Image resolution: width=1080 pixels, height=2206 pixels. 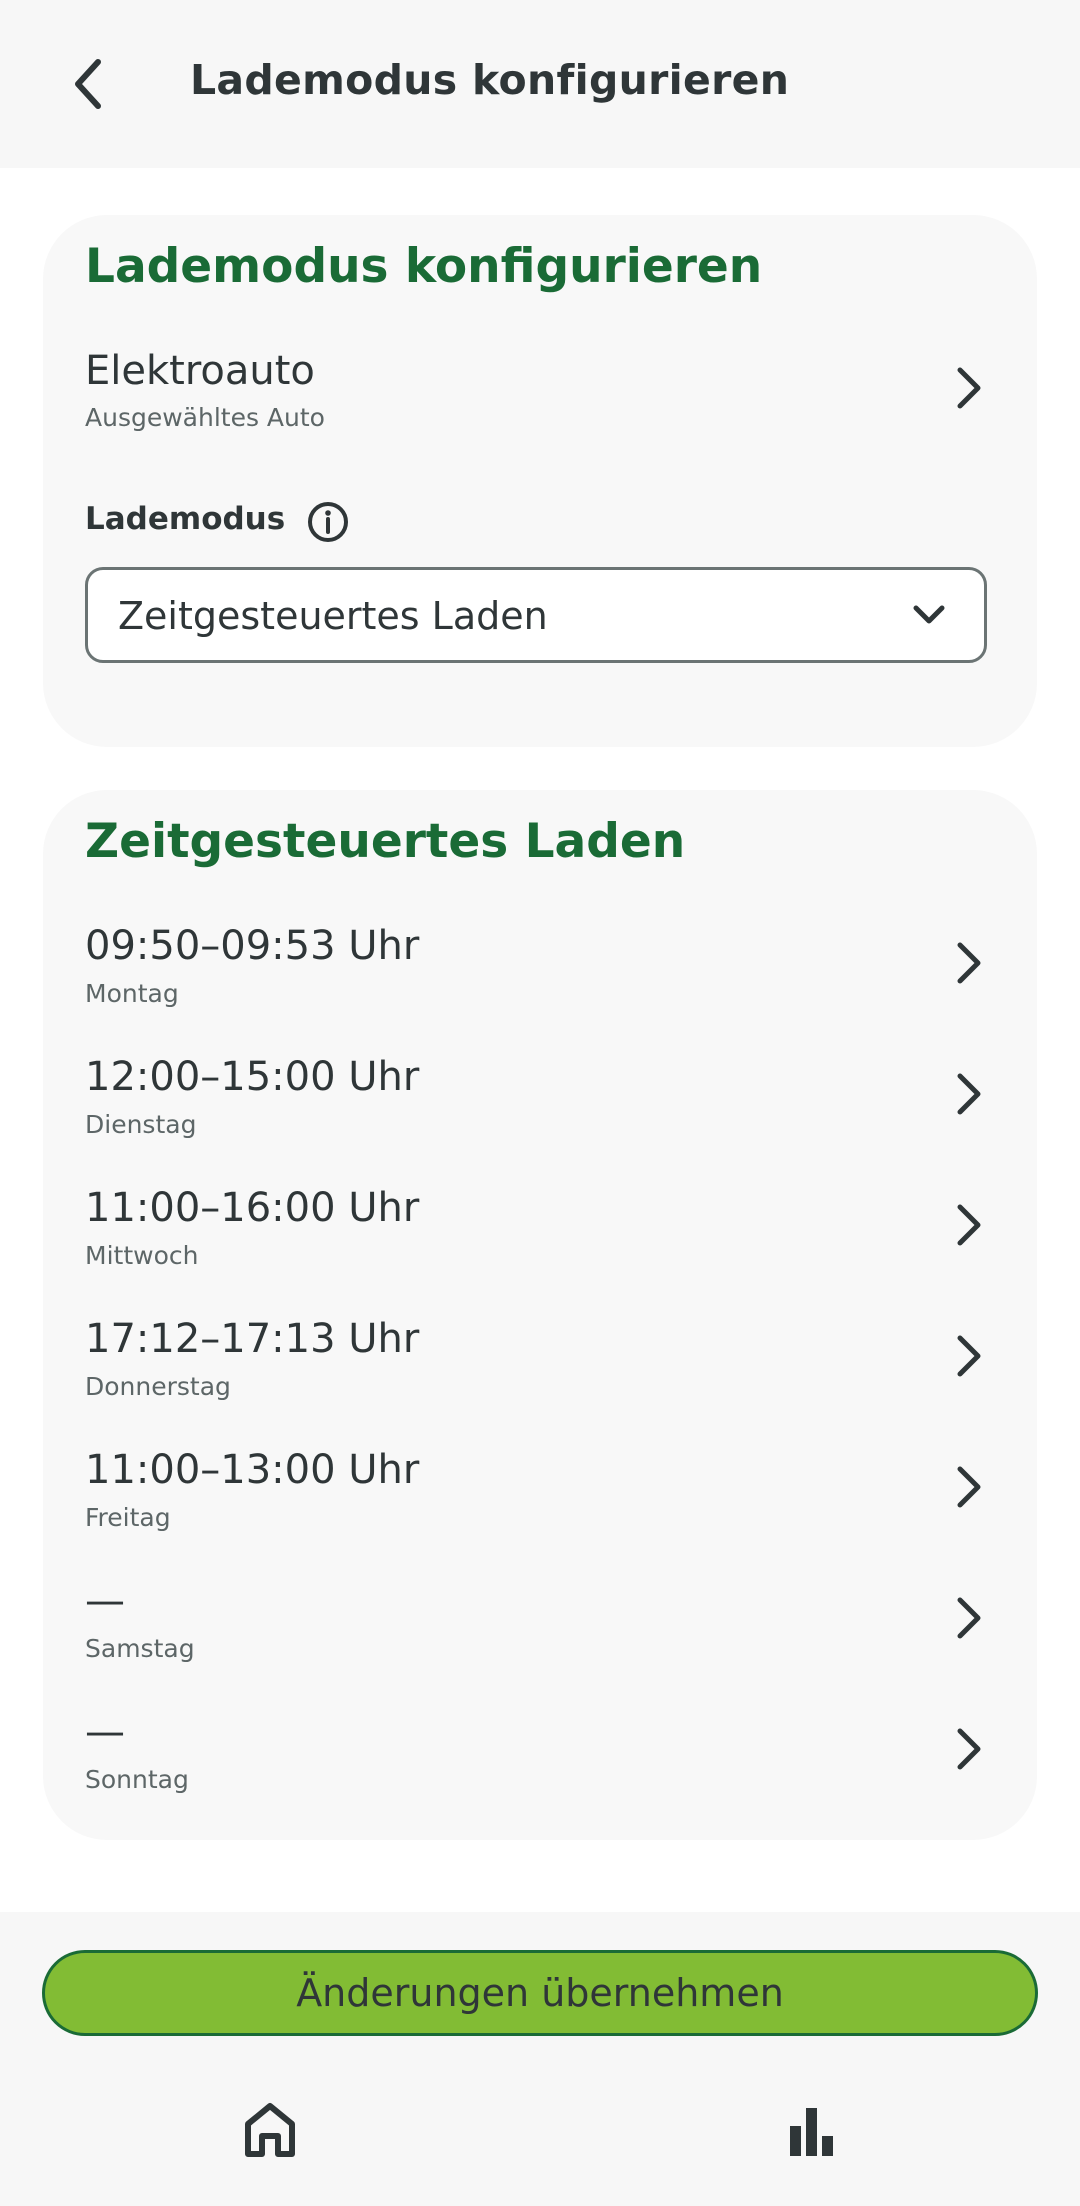 I want to click on bottom-bar: Änderungen übernehmen, so click(x=540, y=2059).